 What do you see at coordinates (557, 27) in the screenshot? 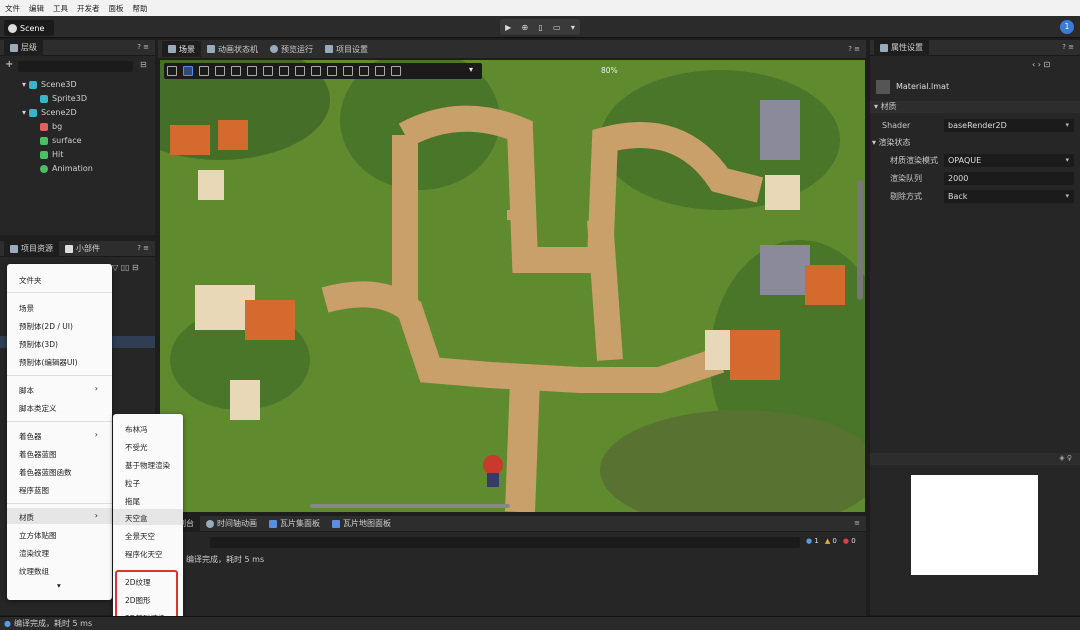
I see `monitor-icon: ▭` at bounding box center [557, 27].